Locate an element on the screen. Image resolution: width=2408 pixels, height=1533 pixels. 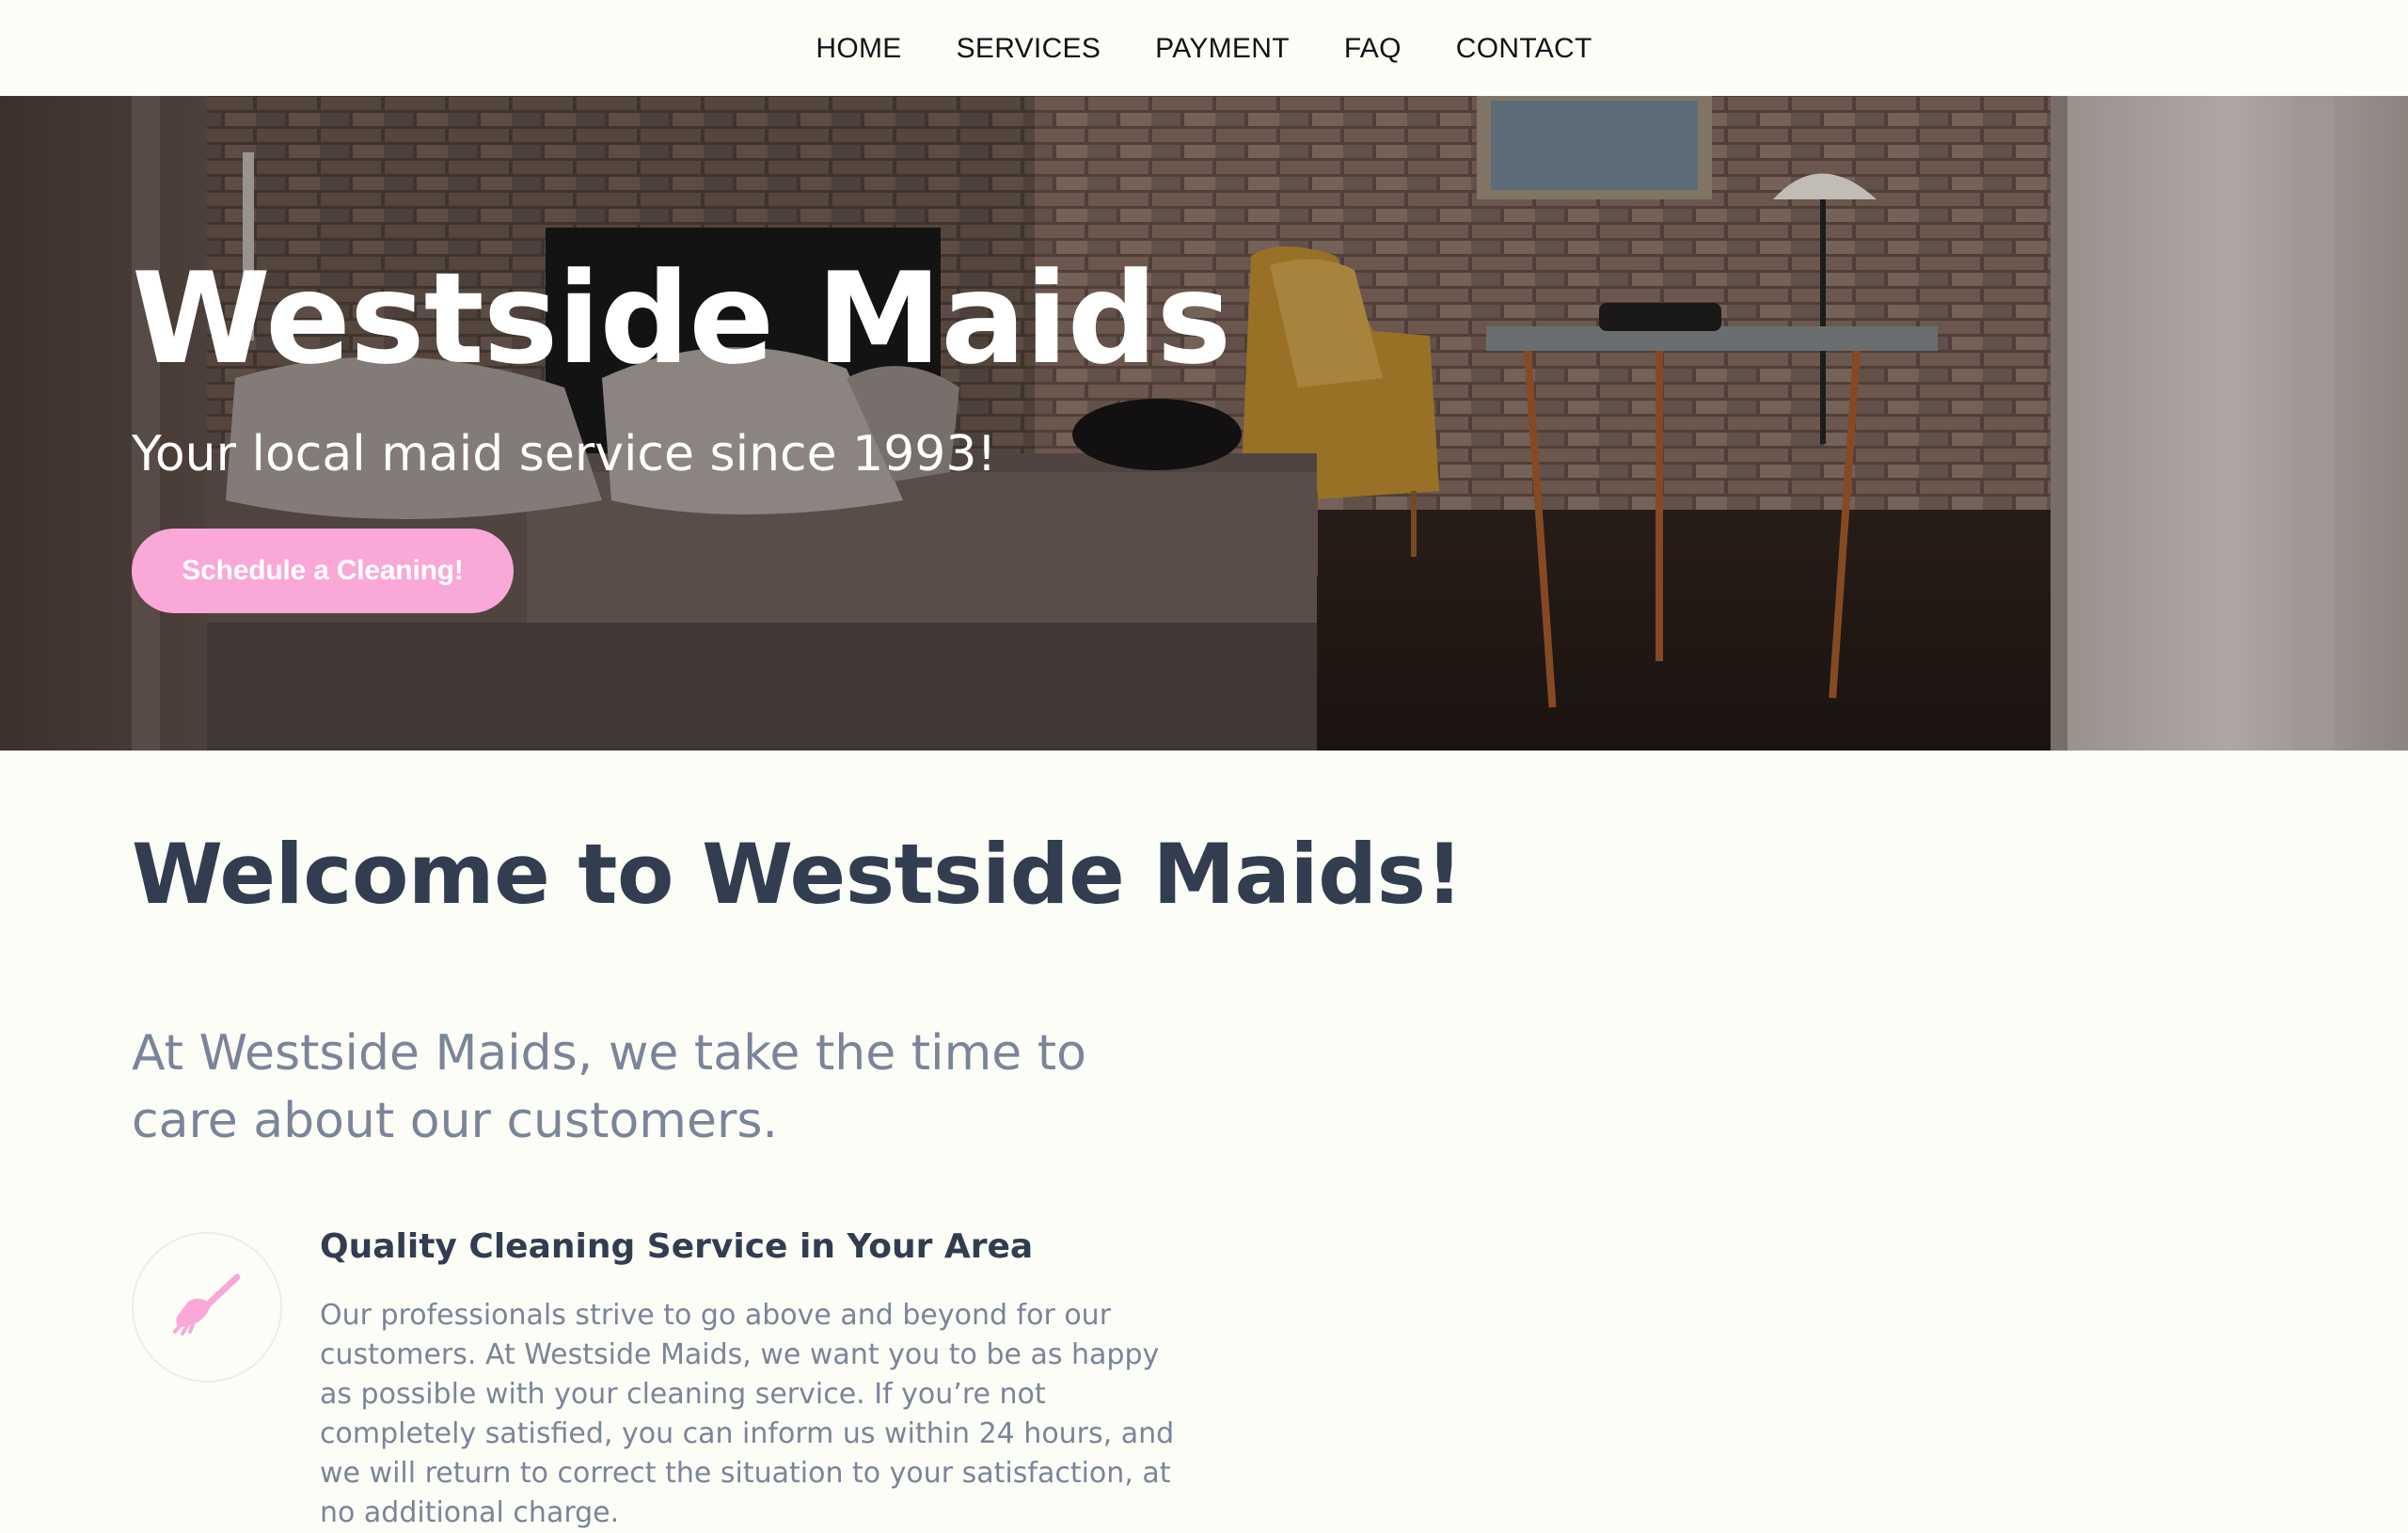
nav-services: SERVICES is located at coordinates (1029, 48).